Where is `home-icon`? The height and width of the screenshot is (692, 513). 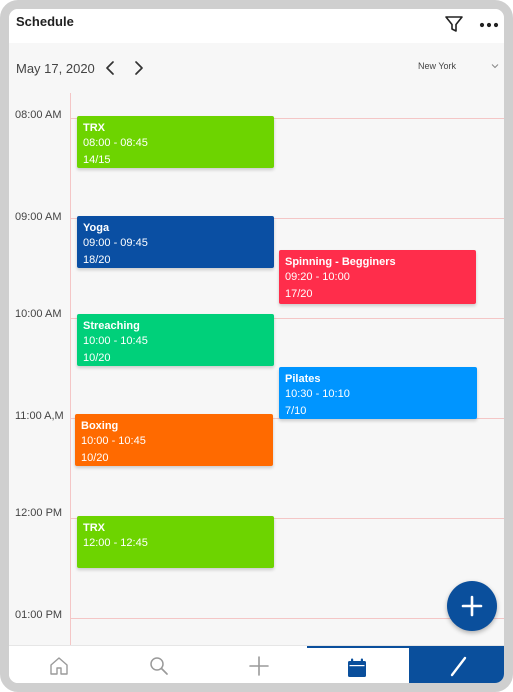 home-icon is located at coordinates (59, 666).